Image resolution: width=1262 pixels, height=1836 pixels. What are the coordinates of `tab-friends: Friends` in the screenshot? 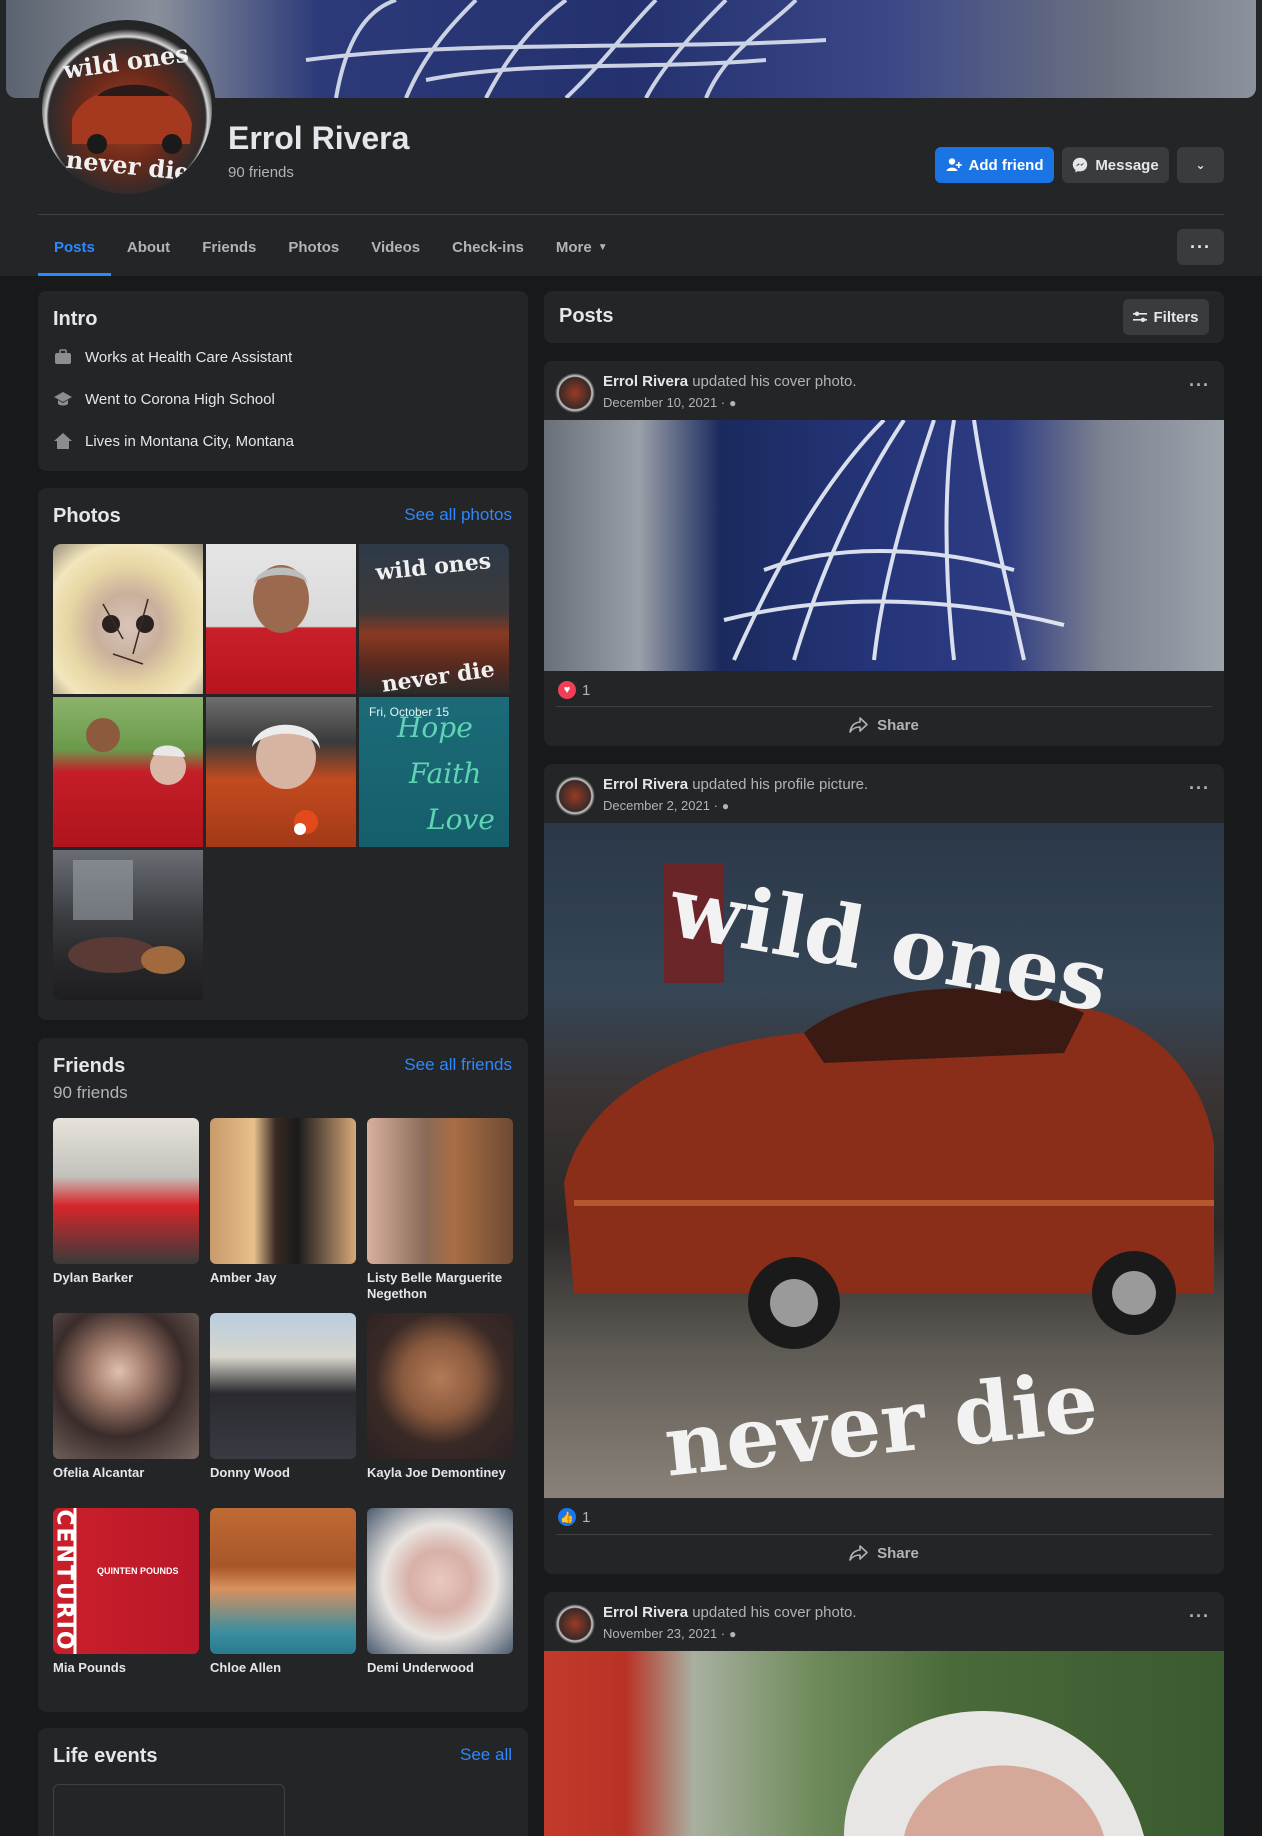 It's located at (229, 247).